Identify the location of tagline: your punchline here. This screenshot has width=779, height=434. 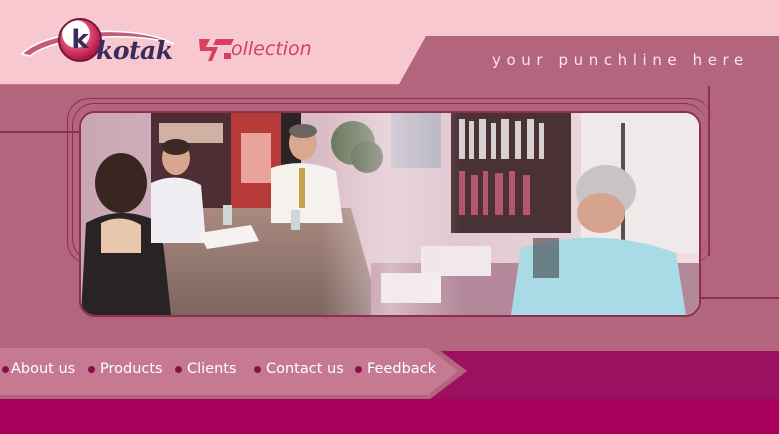
(620, 60).